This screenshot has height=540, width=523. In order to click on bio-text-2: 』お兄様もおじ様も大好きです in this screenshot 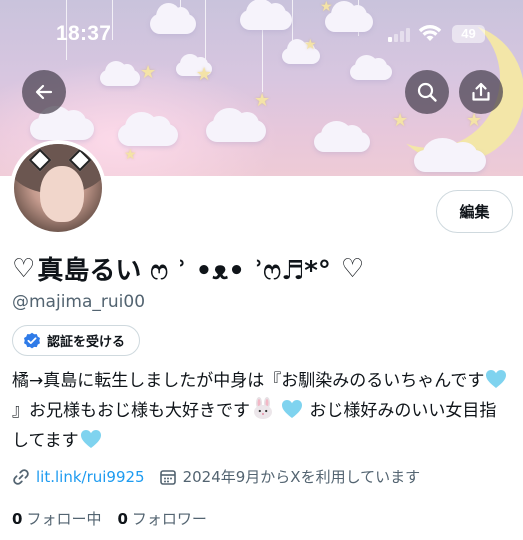, I will do `click(131, 411)`.